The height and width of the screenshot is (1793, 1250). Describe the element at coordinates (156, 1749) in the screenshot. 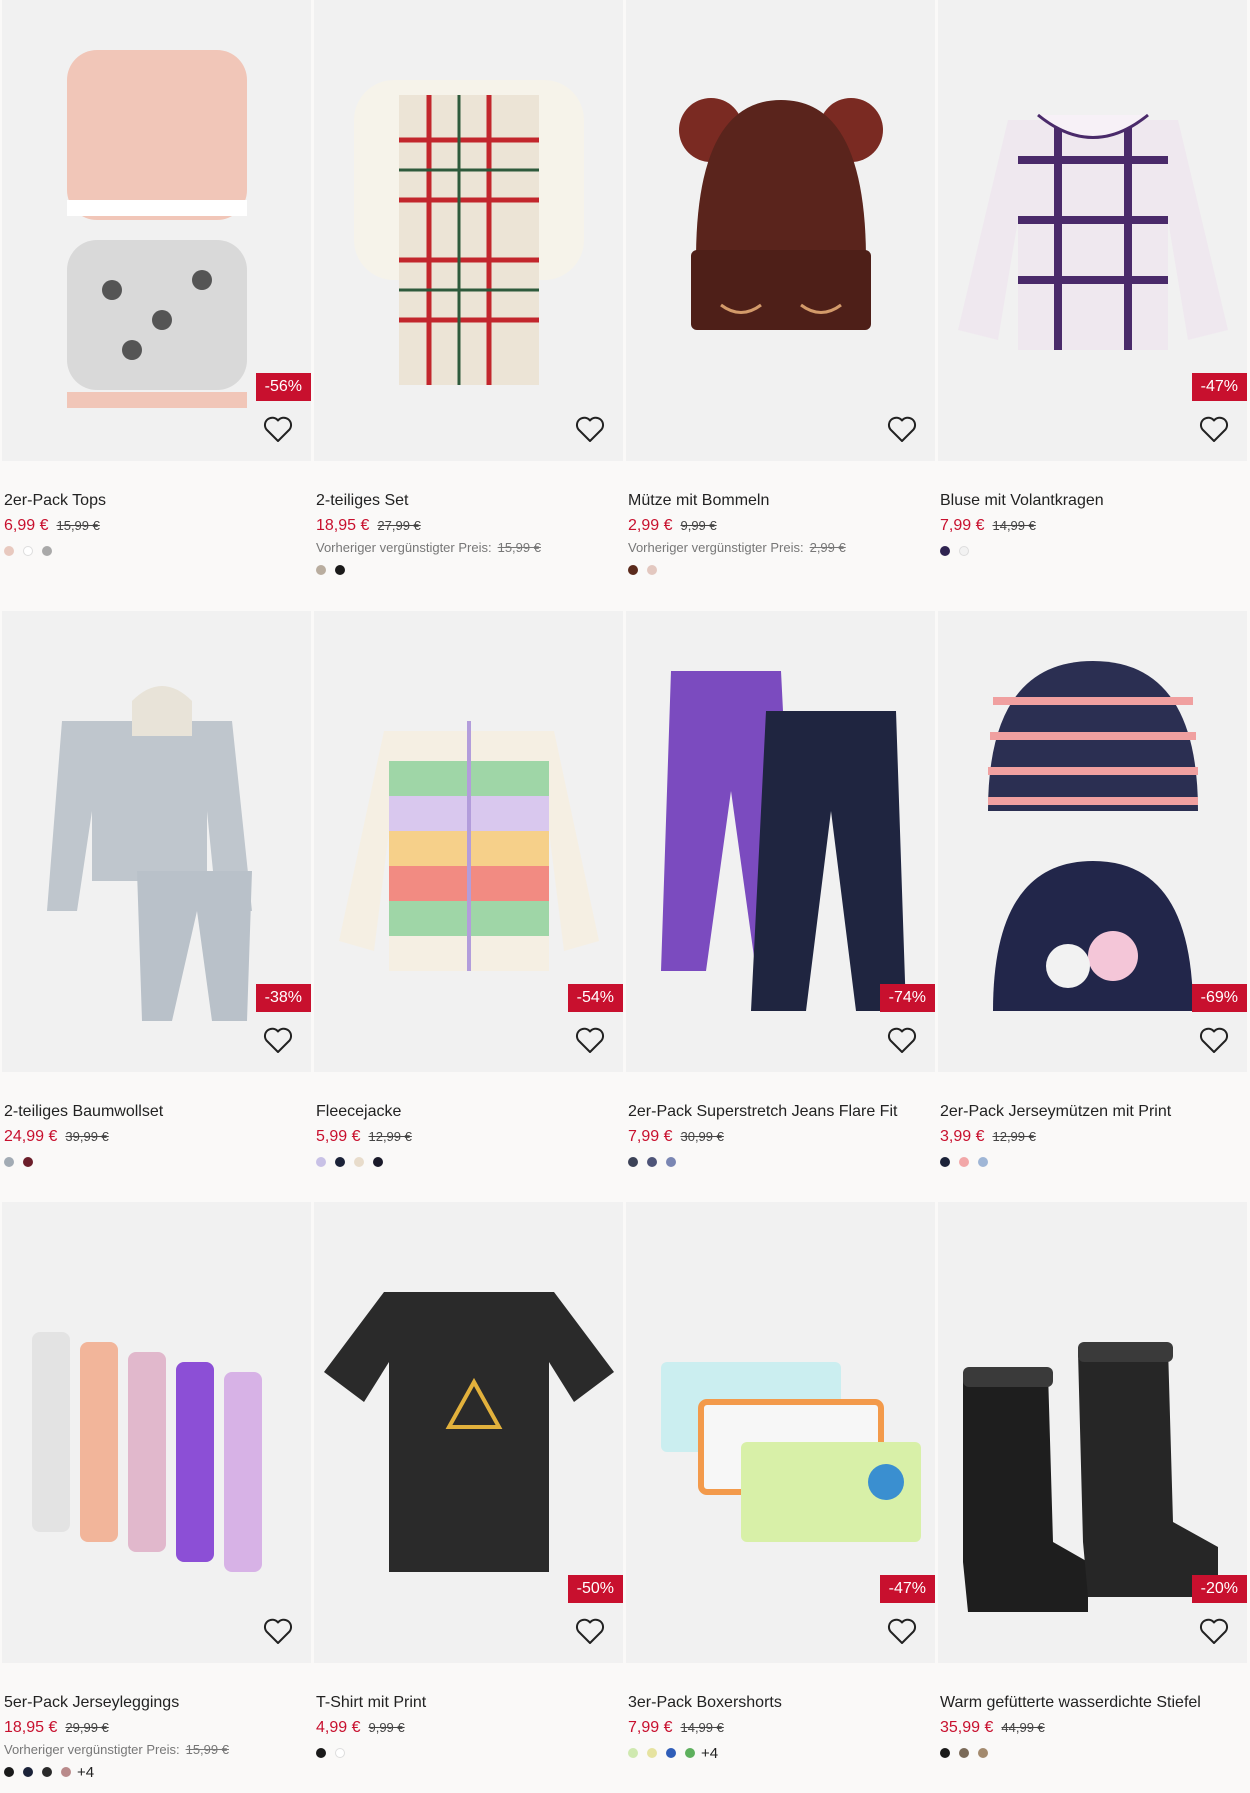

I see `previous-price-row: Vorheriger vergünstigter Preis: 15,99 €` at that location.